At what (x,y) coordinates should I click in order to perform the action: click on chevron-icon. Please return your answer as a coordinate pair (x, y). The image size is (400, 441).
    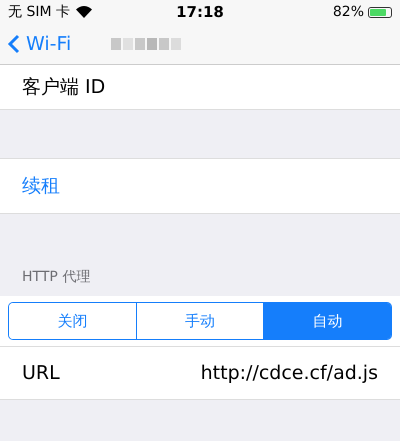
    Looking at the image, I should click on (14, 44).